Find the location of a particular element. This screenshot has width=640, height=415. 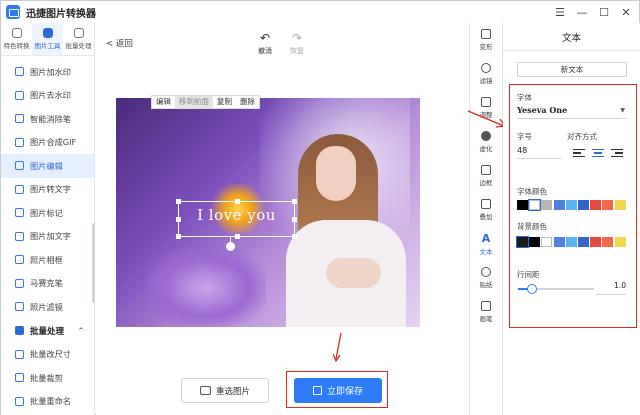

slider-knob is located at coordinates (531, 289).